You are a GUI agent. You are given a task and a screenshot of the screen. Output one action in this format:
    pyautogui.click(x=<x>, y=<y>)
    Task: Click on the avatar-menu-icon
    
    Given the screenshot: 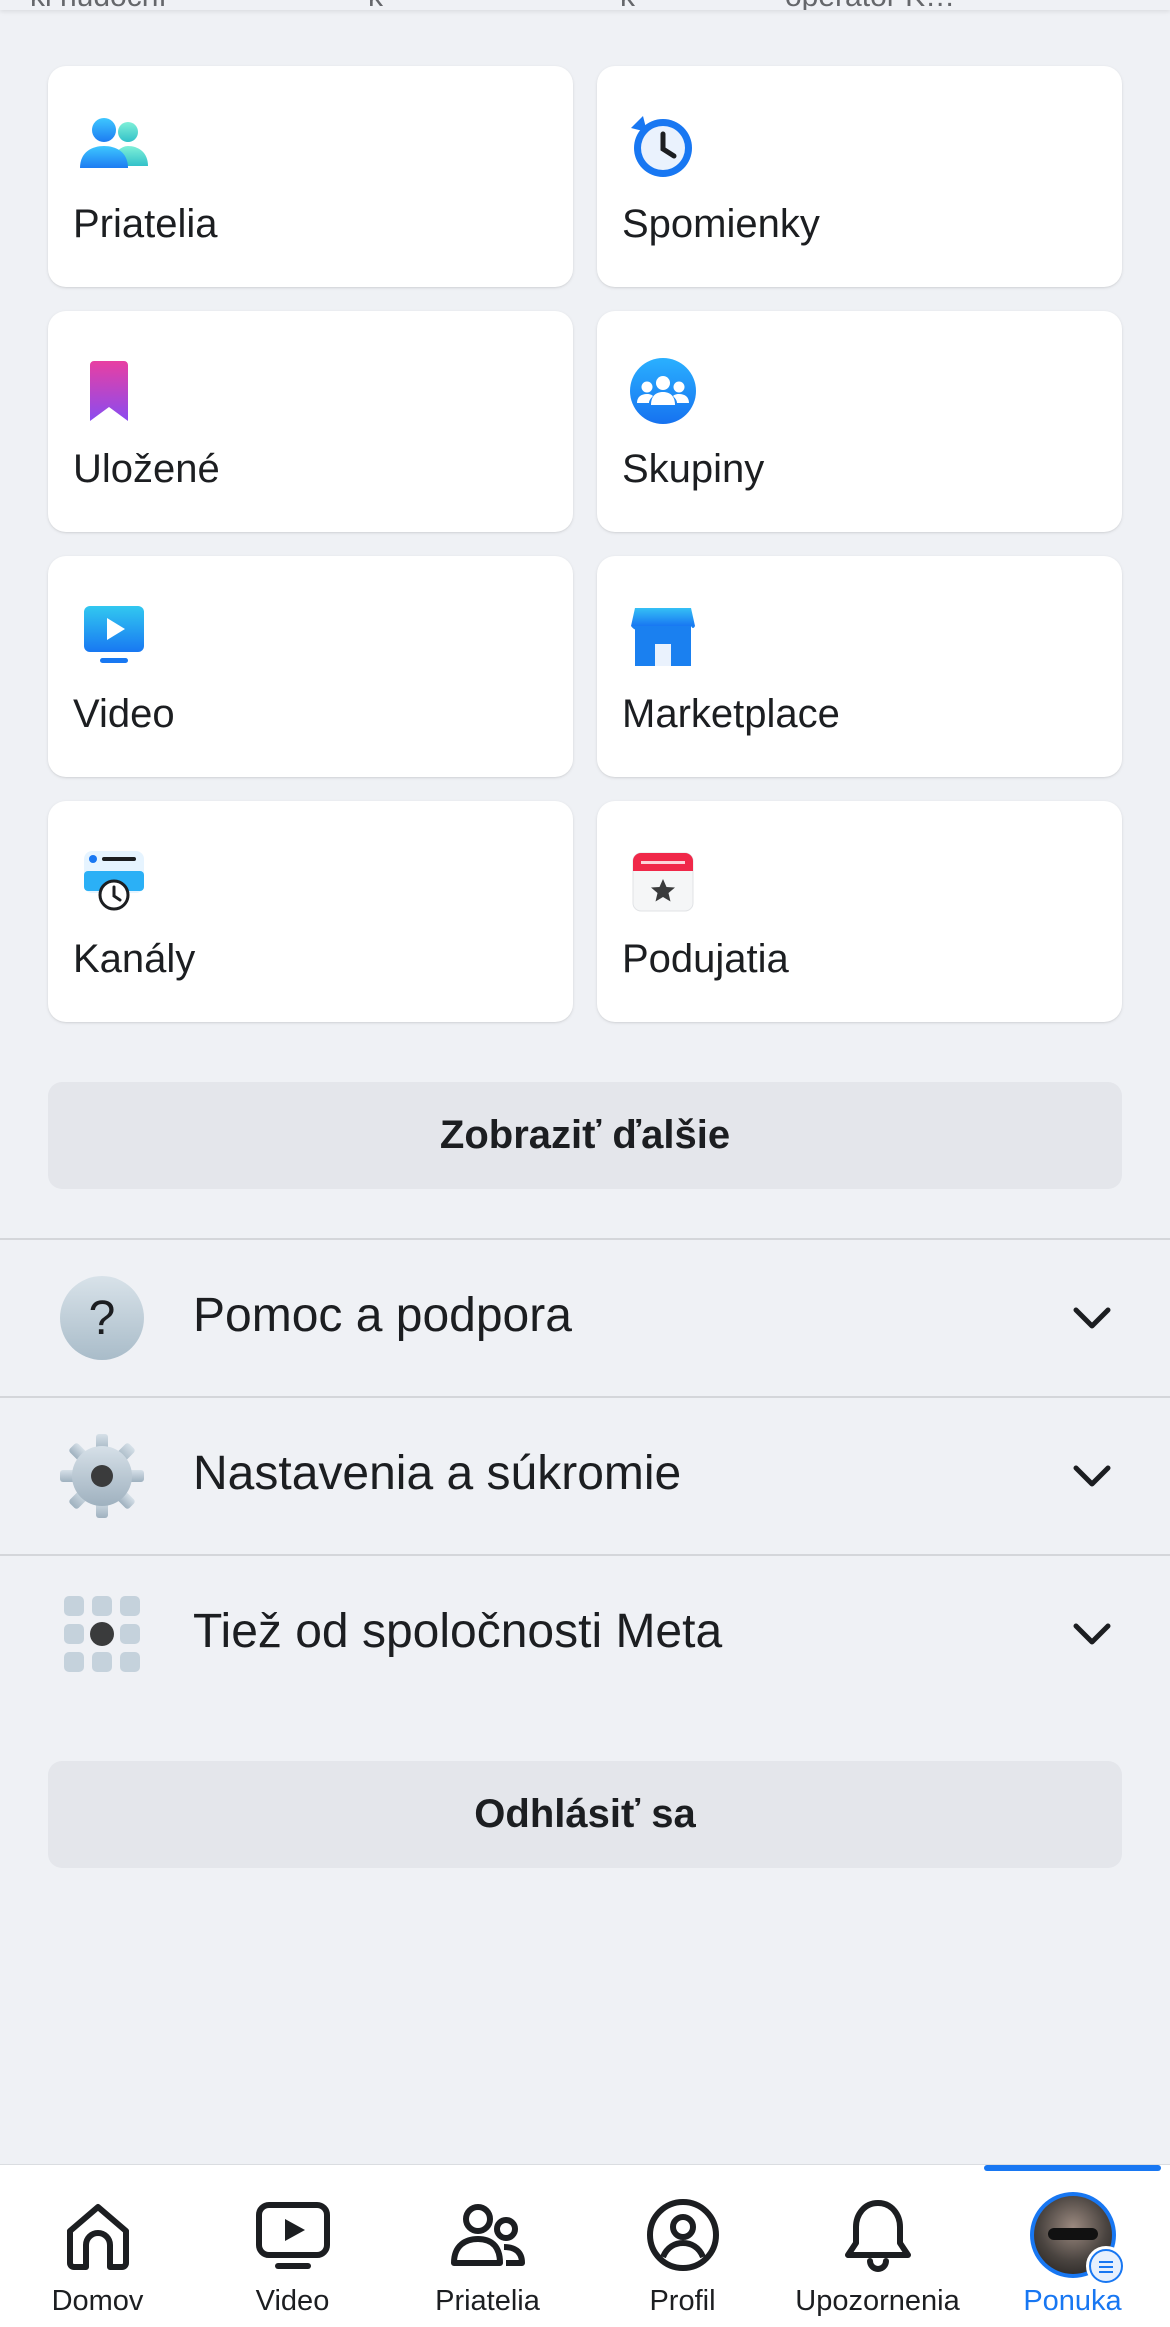 What is the action you would take?
    pyautogui.click(x=1077, y=2239)
    